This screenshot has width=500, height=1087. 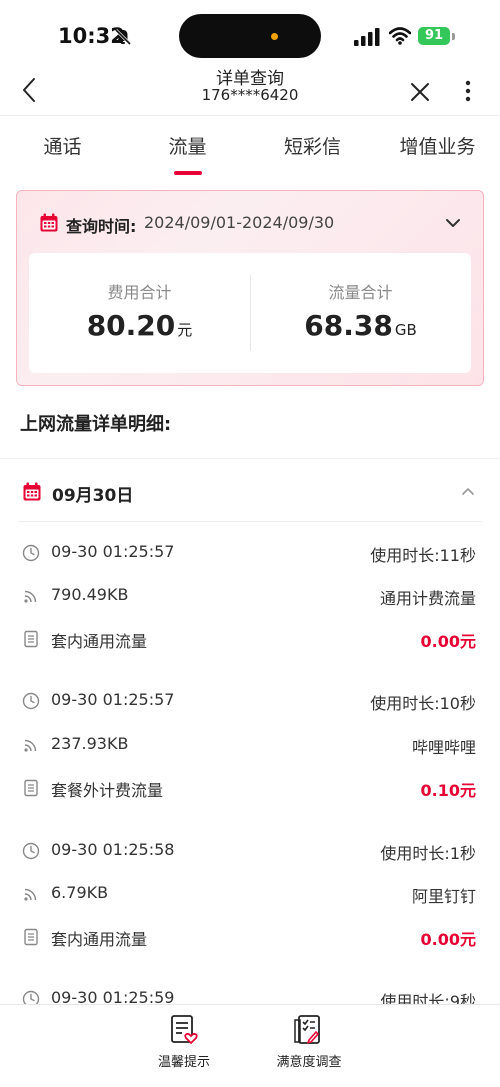 What do you see at coordinates (250, 894) in the screenshot?
I see `record-usage-row: 6.79KB 阿里钉钉` at bounding box center [250, 894].